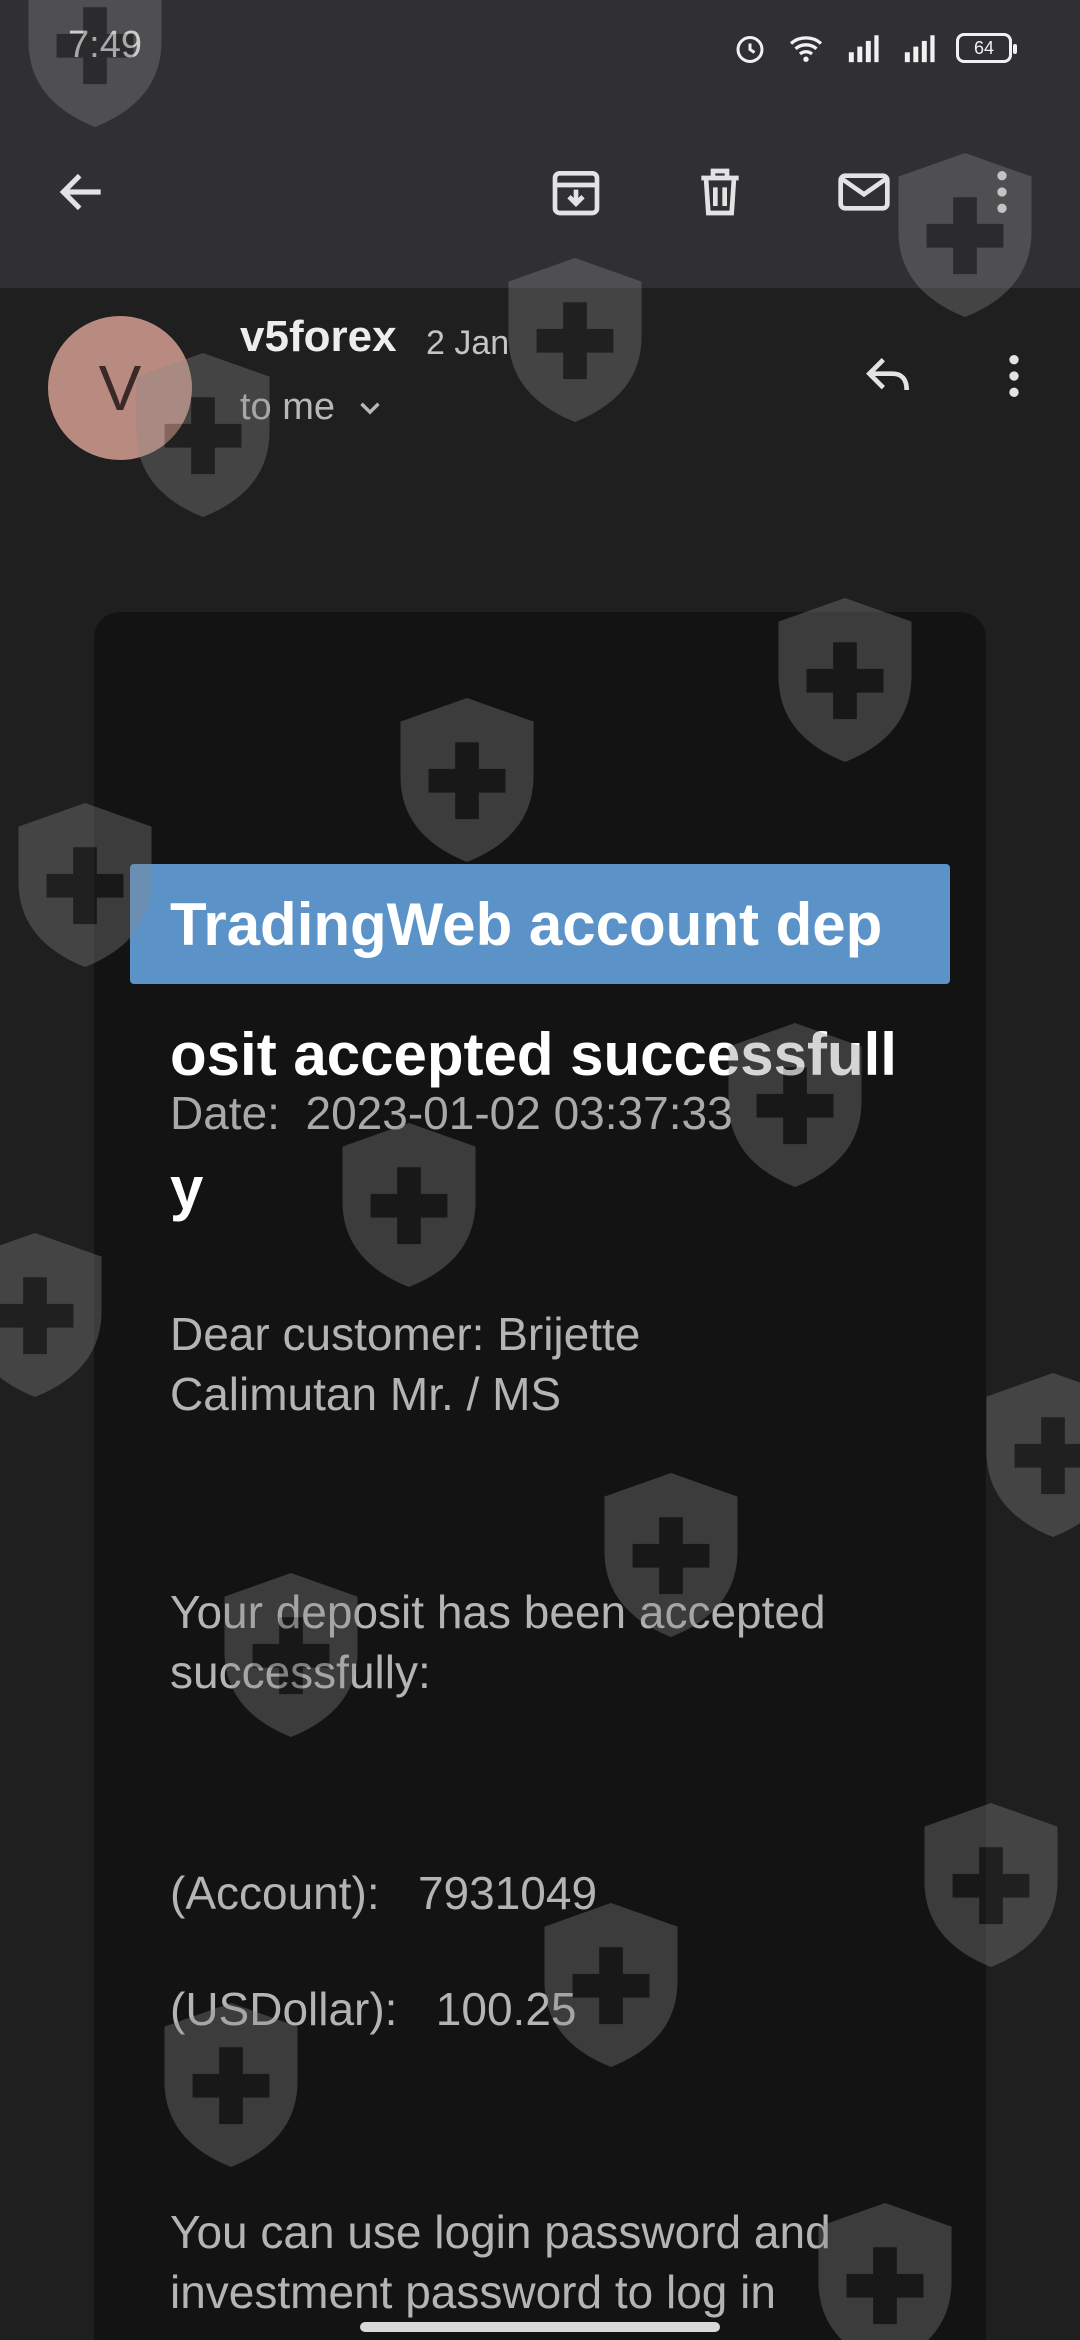 This screenshot has width=1080, height=2340. I want to click on archive-icon, so click(576, 192).